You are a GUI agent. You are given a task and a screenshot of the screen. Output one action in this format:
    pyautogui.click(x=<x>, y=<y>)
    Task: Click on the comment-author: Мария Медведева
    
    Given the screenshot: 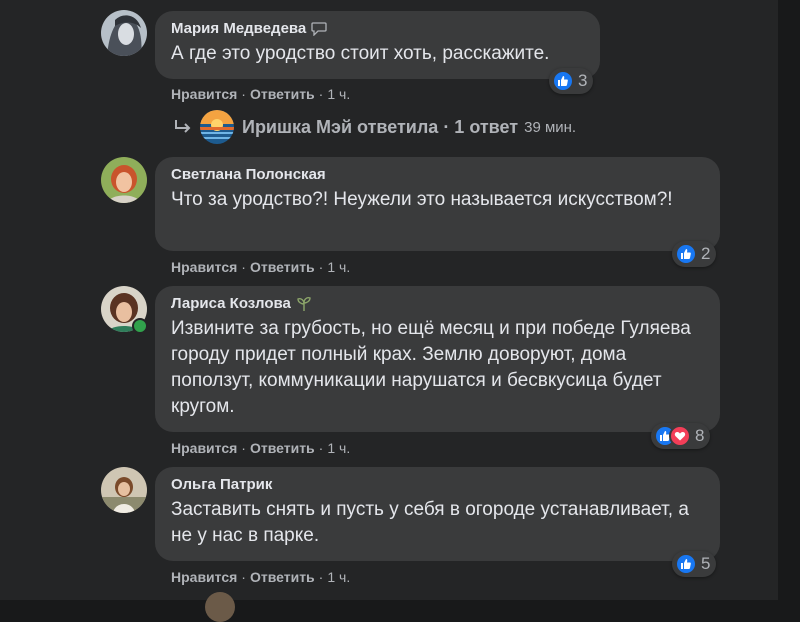 What is the action you would take?
    pyautogui.click(x=377, y=29)
    